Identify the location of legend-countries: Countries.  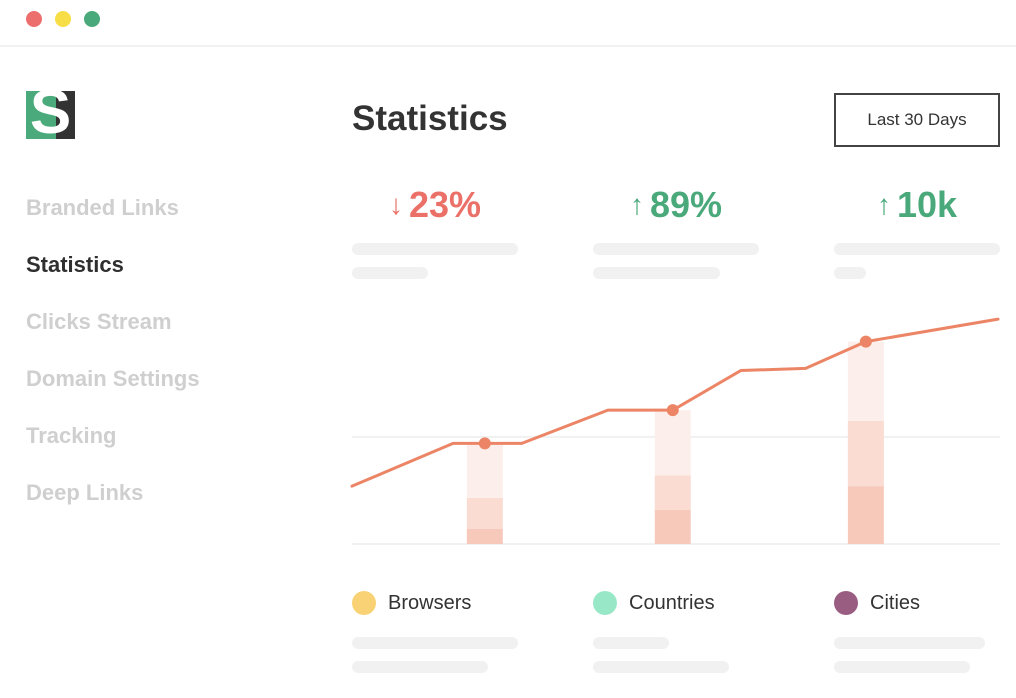
(654, 603).